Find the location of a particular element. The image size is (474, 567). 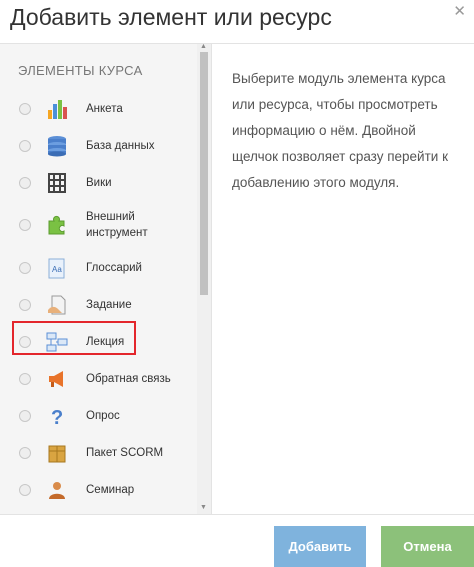

list-scrollbar: ▲ ▼ is located at coordinates (204, 279).